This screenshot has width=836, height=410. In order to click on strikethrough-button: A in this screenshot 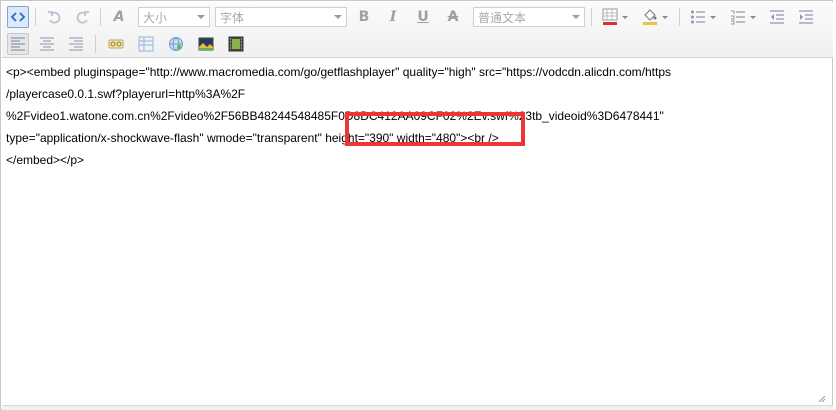, I will do `click(453, 17)`.